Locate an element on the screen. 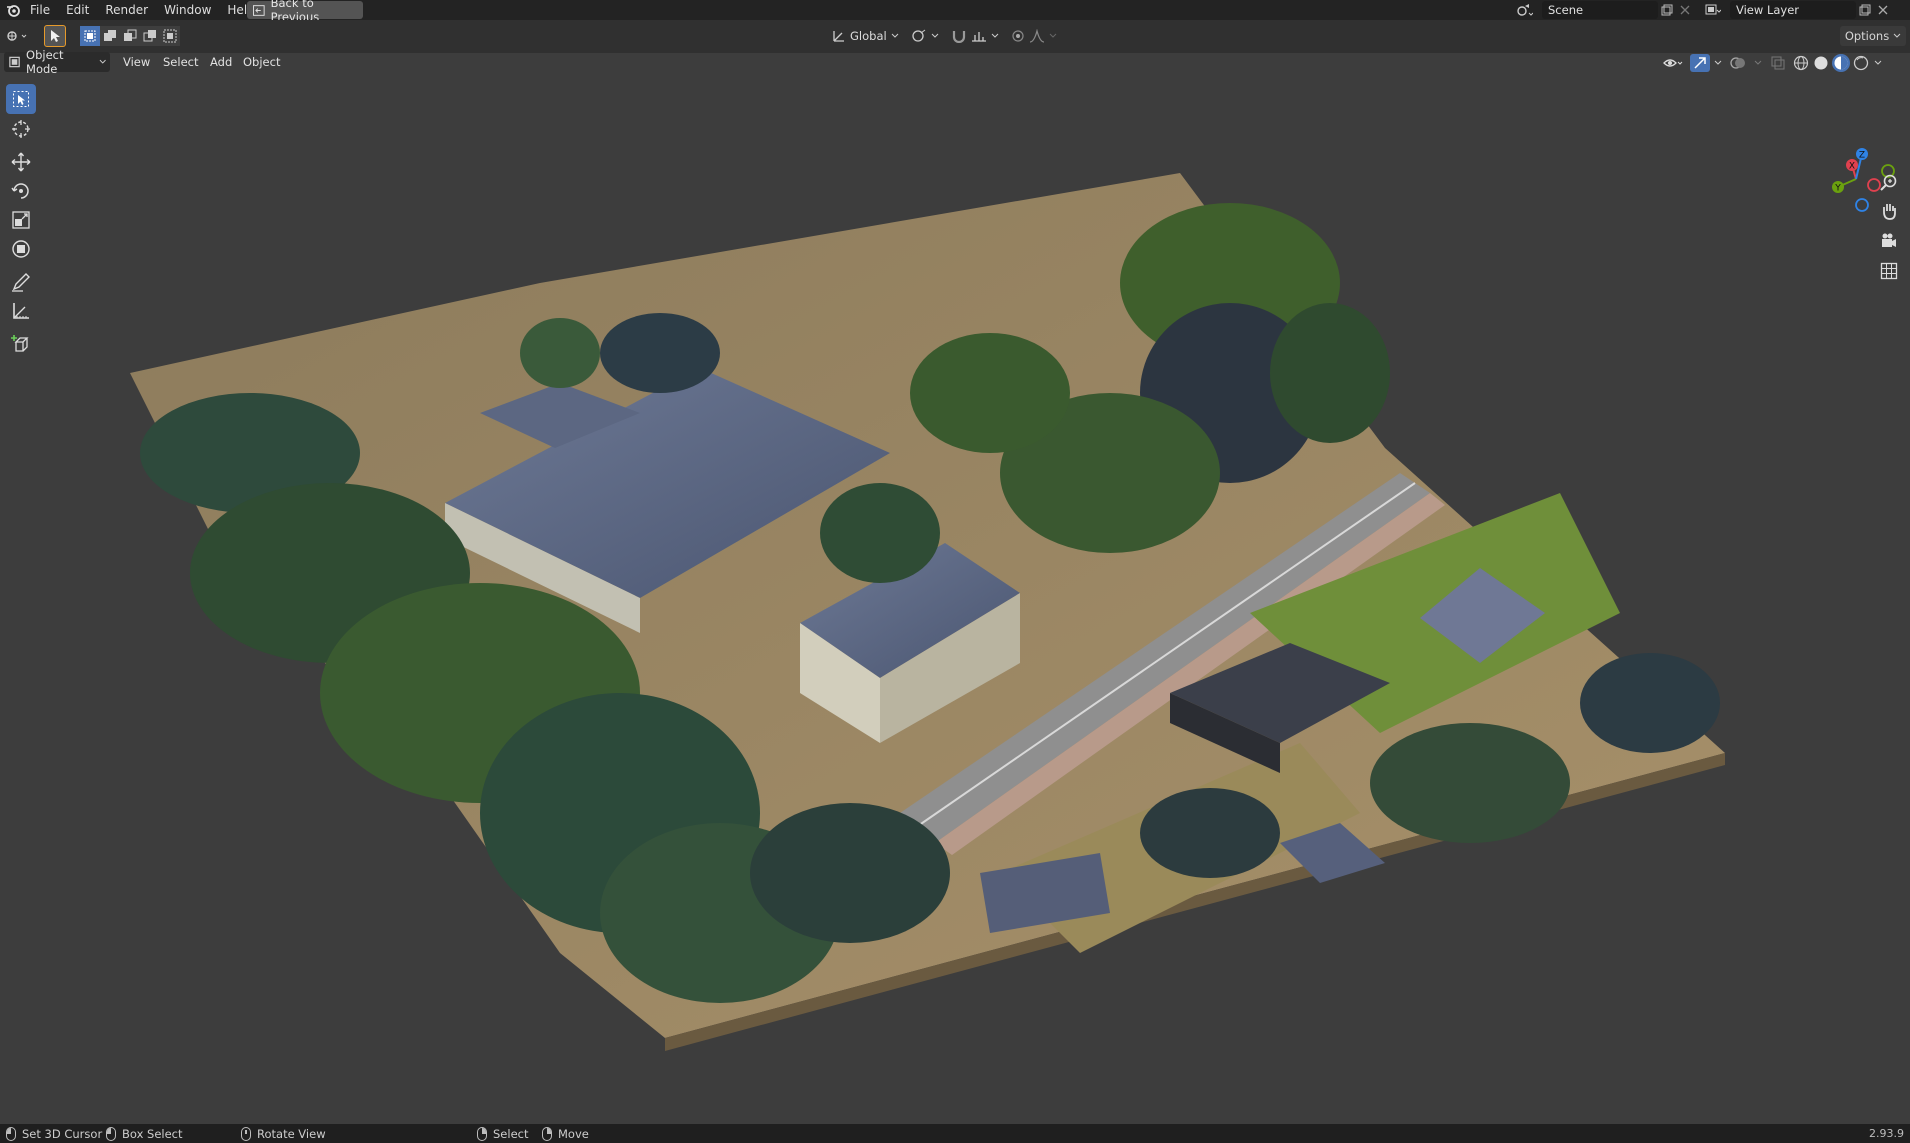  transform-orientation-value: Global is located at coordinates (868, 36).